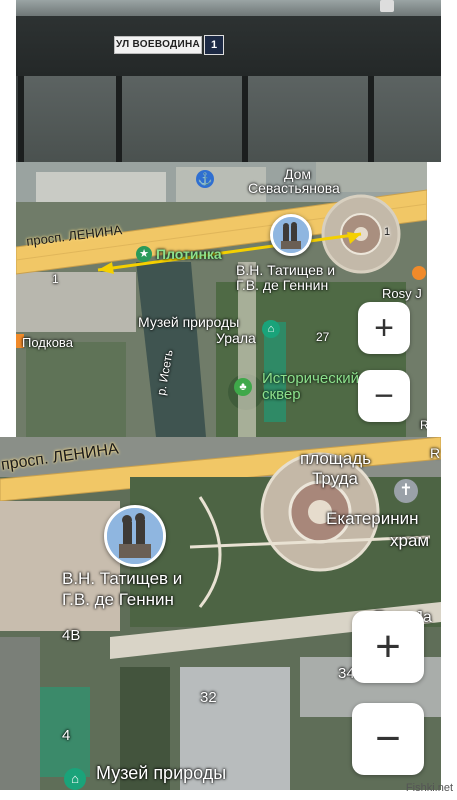 Image resolution: width=457 pixels, height=800 pixels. What do you see at coordinates (214, 45) in the screenshot?
I see `house-number-plate: 1` at bounding box center [214, 45].